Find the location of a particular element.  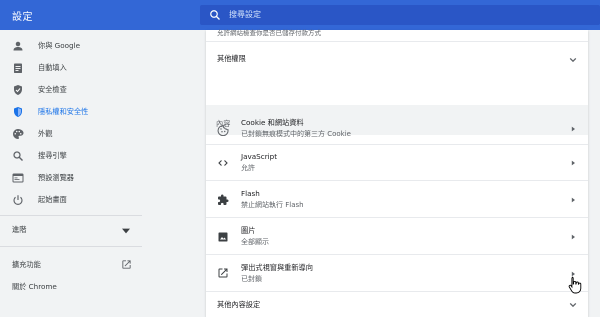

app-header: 設定 搜尋設定 is located at coordinates (300, 15).